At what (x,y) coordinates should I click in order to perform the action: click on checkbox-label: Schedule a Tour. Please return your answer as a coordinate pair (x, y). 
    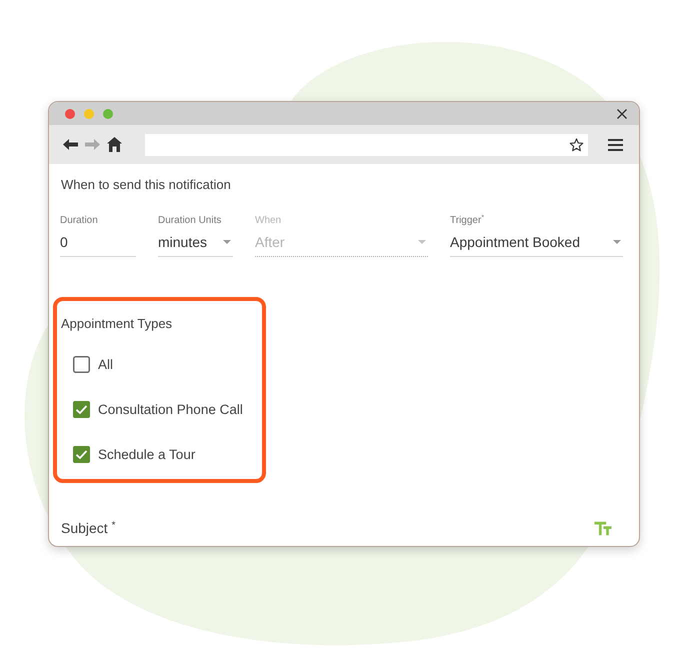
    Looking at the image, I should click on (147, 454).